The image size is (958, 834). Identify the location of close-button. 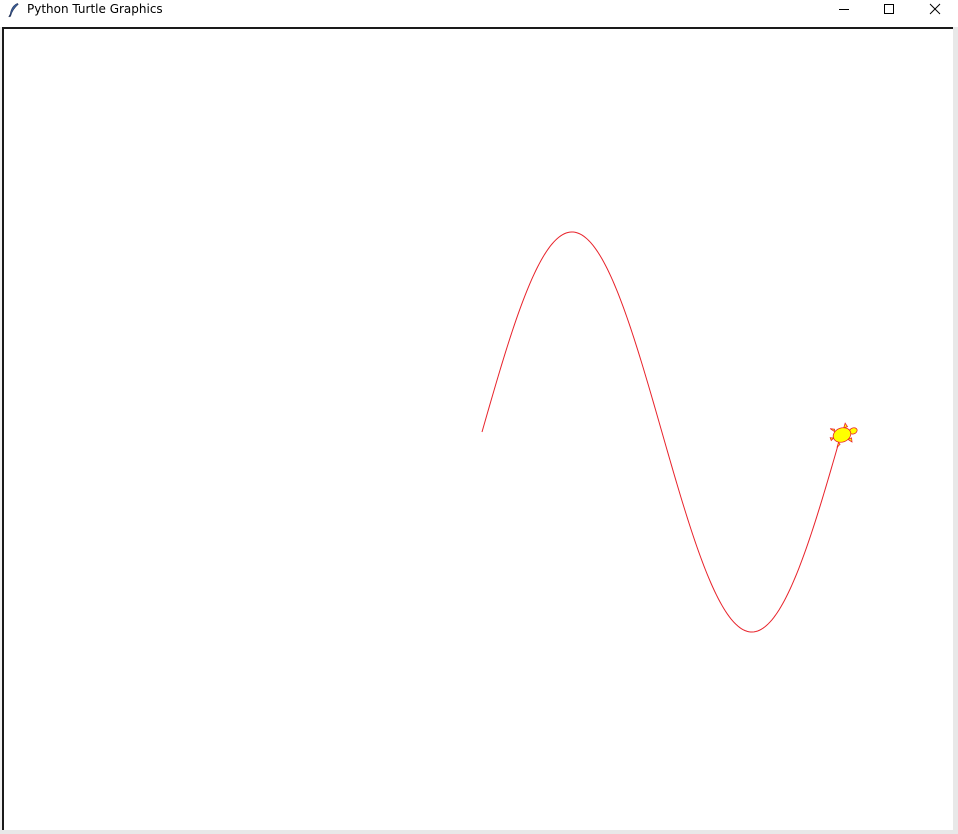
(935, 9).